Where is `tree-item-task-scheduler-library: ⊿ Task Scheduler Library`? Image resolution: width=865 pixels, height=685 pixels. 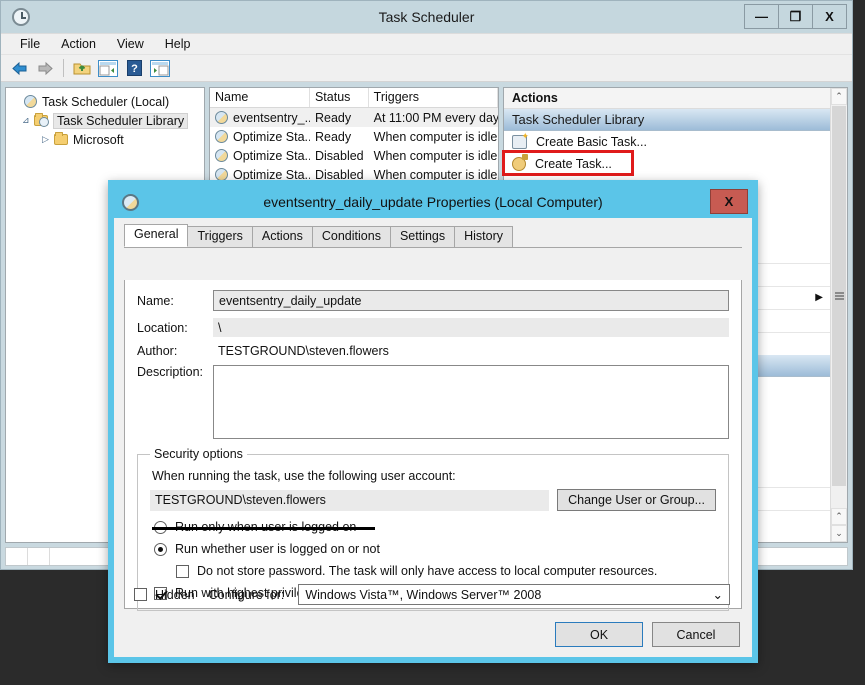
tree-item-task-scheduler-library: ⊿ Task Scheduler Library is located at coordinates (105, 120).